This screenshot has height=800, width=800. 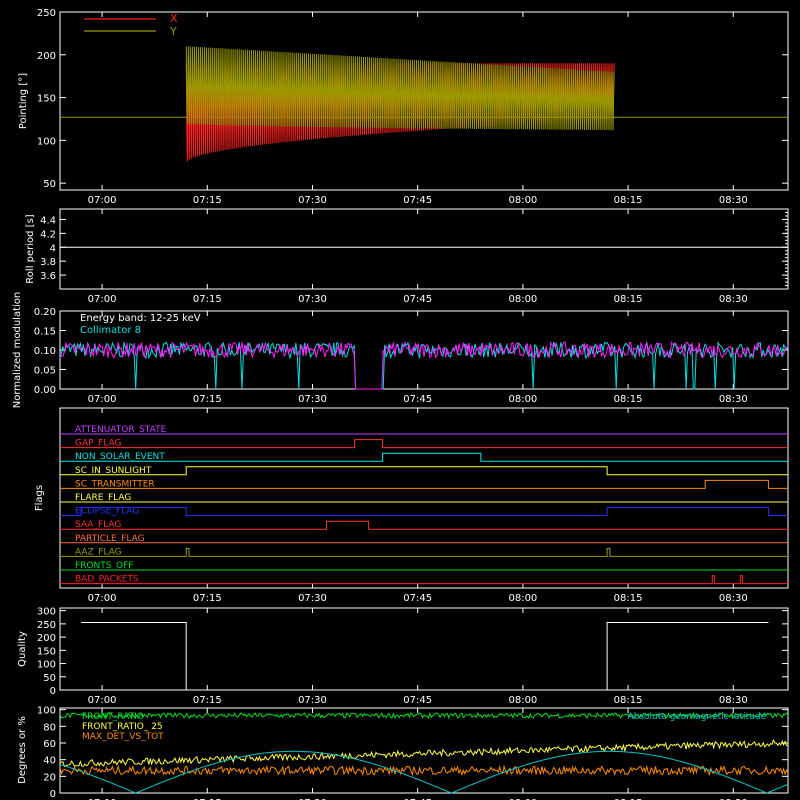 What do you see at coordinates (49, 761) in the screenshot?
I see `y-tick-label: 40` at bounding box center [49, 761].